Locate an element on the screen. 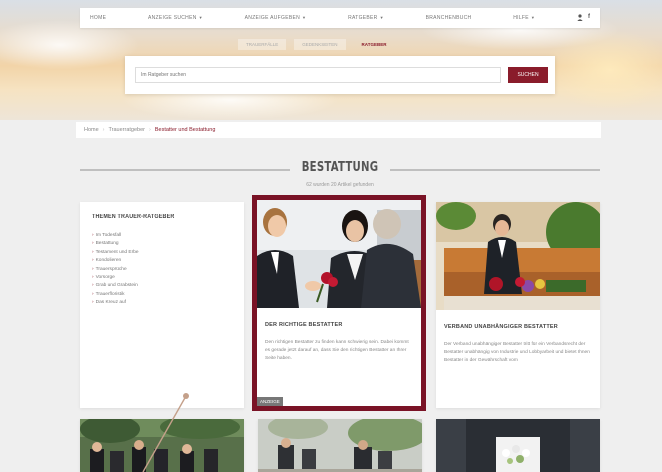 This screenshot has height=472, width=662. tab-ratgeber: RATGEBER is located at coordinates (374, 44).